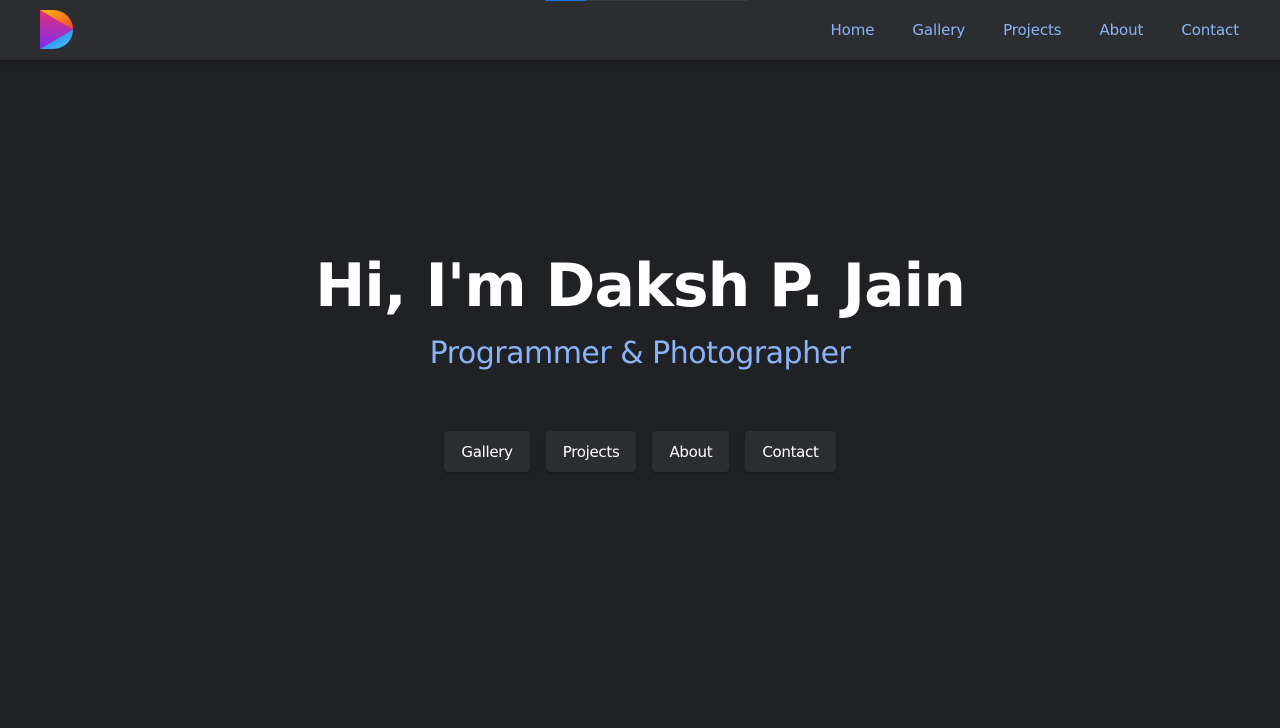  I want to click on contact-button: Contact, so click(790, 451).